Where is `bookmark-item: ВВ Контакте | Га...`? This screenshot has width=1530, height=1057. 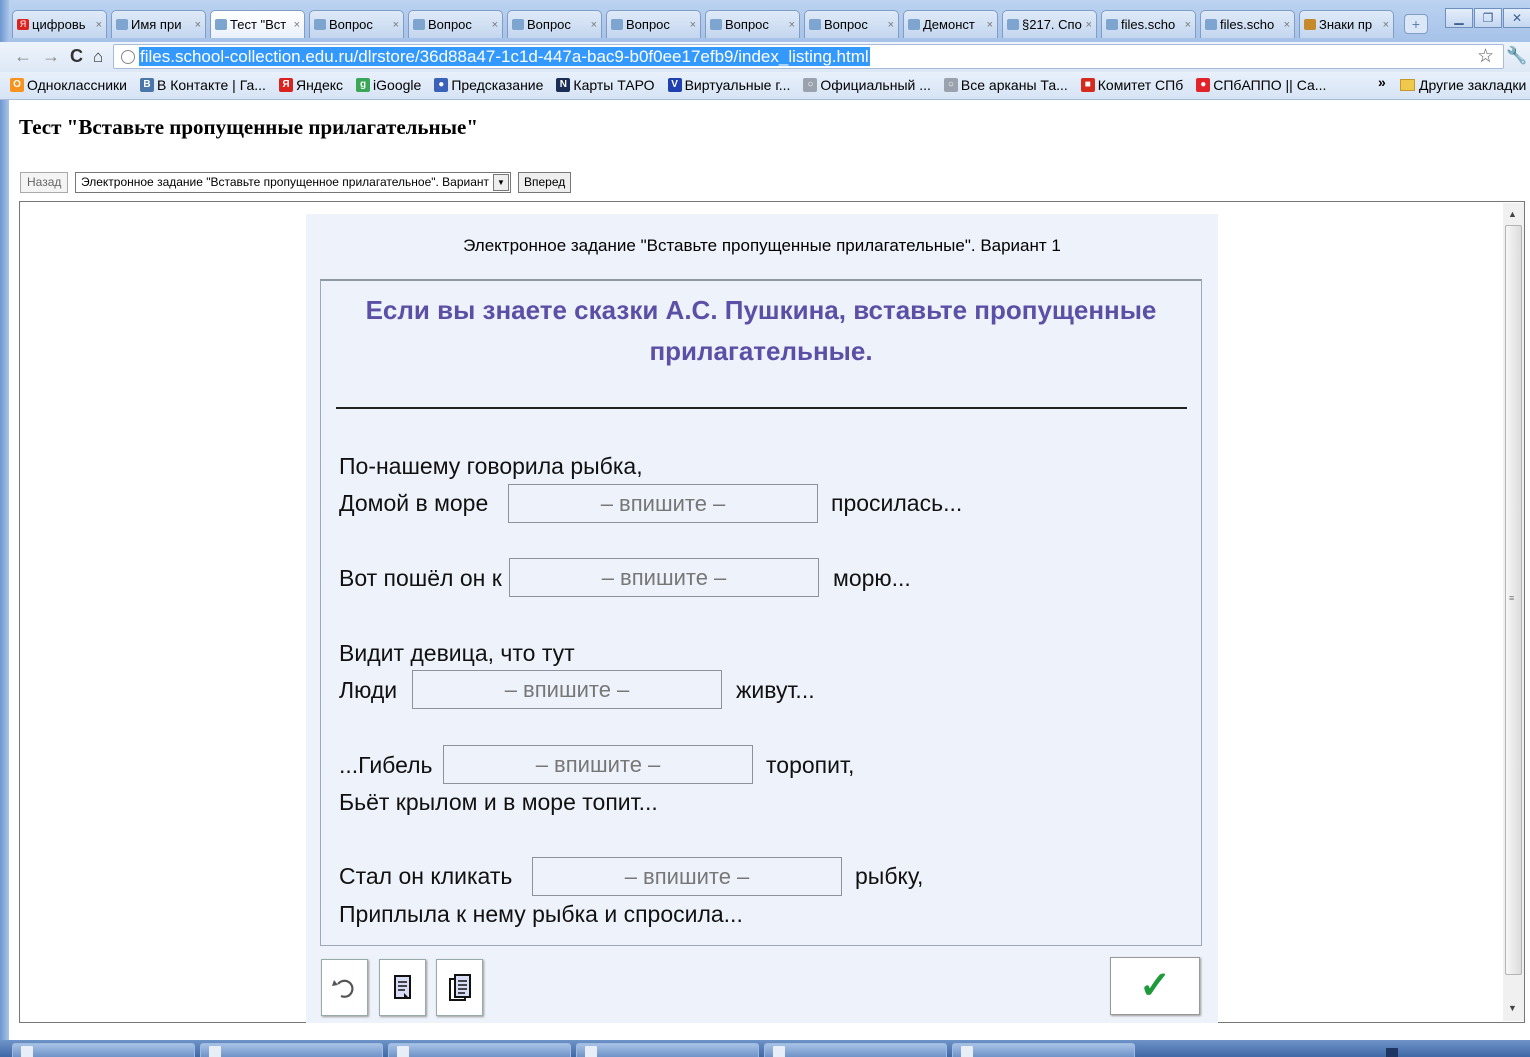 bookmark-item: ВВ Контакте | Га... is located at coordinates (203, 85).